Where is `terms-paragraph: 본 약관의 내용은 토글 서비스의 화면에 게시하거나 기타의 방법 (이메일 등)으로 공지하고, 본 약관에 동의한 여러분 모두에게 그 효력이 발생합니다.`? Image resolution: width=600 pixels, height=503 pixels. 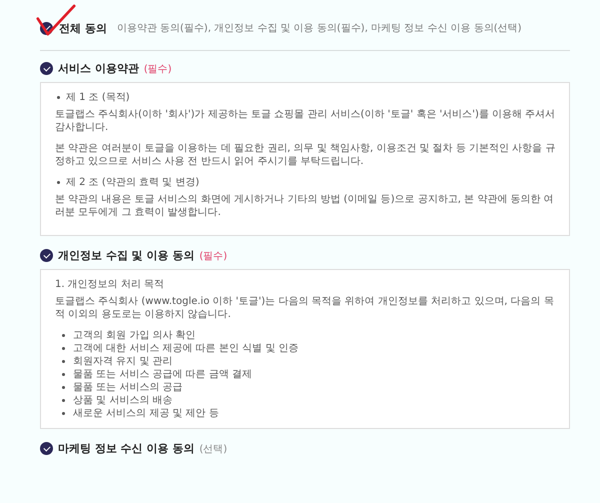
terms-paragraph: 본 약관의 내용은 토글 서비스의 화면에 게시하거나 기타의 방법 (이메일 등)으로 공지하고, 본 약관에 동의한 여러분 모두에게 그 효력이 발생합니다. is located at coordinates (305, 206).